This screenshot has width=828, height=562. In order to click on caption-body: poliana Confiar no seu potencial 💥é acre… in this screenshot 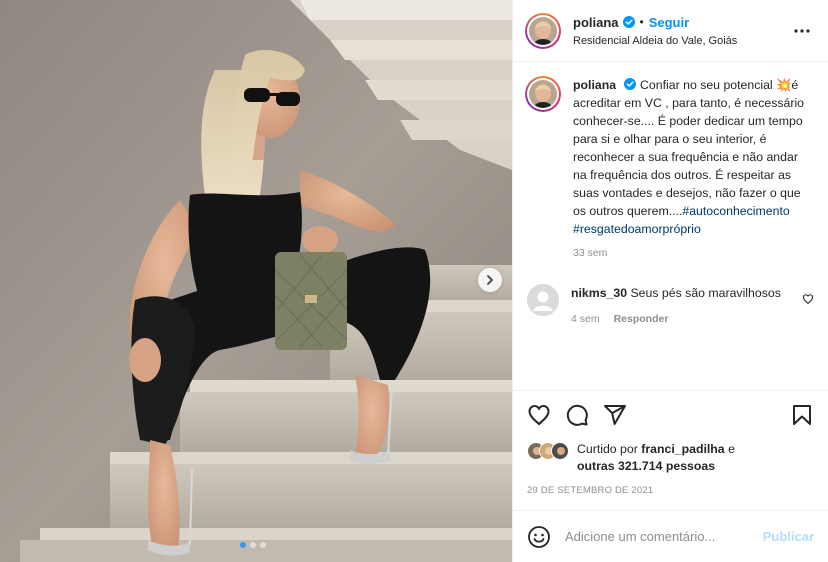, I will do `click(693, 169)`.